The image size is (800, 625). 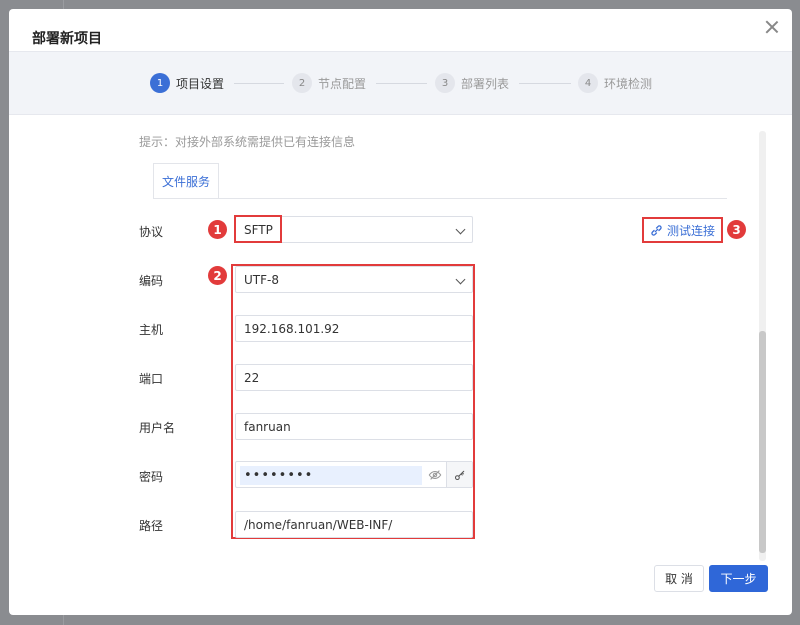 I want to click on protocol-highlight, so click(x=258, y=229).